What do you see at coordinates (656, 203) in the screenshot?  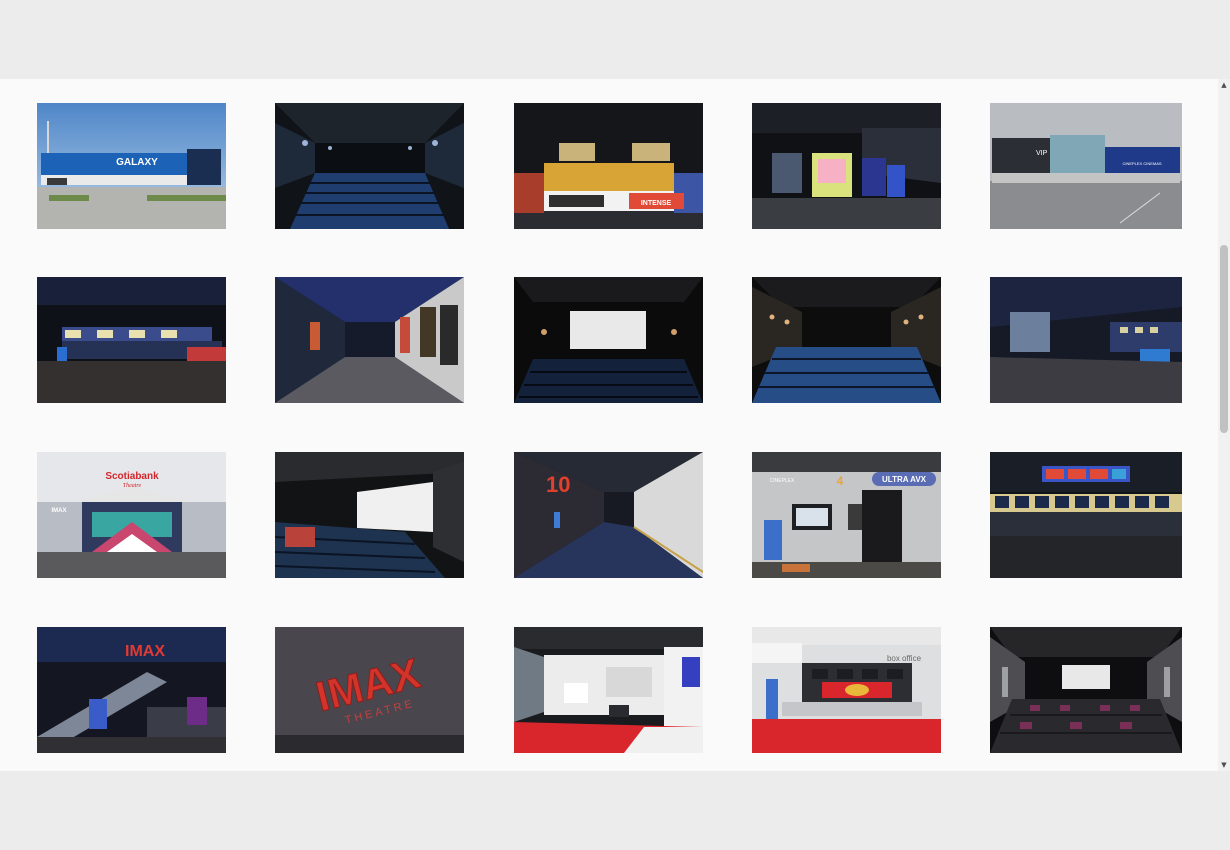 I see `intense-sign: INTENSE` at bounding box center [656, 203].